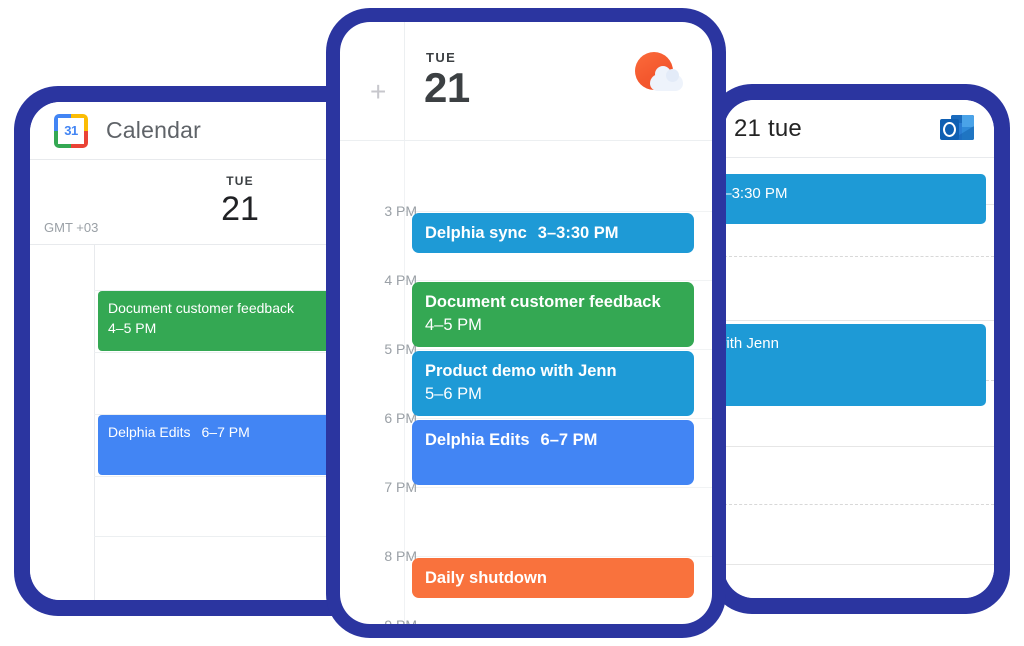 Image resolution: width=1024 pixels, height=646 pixels. What do you see at coordinates (404, 81) in the screenshot?
I see `header-divider` at bounding box center [404, 81].